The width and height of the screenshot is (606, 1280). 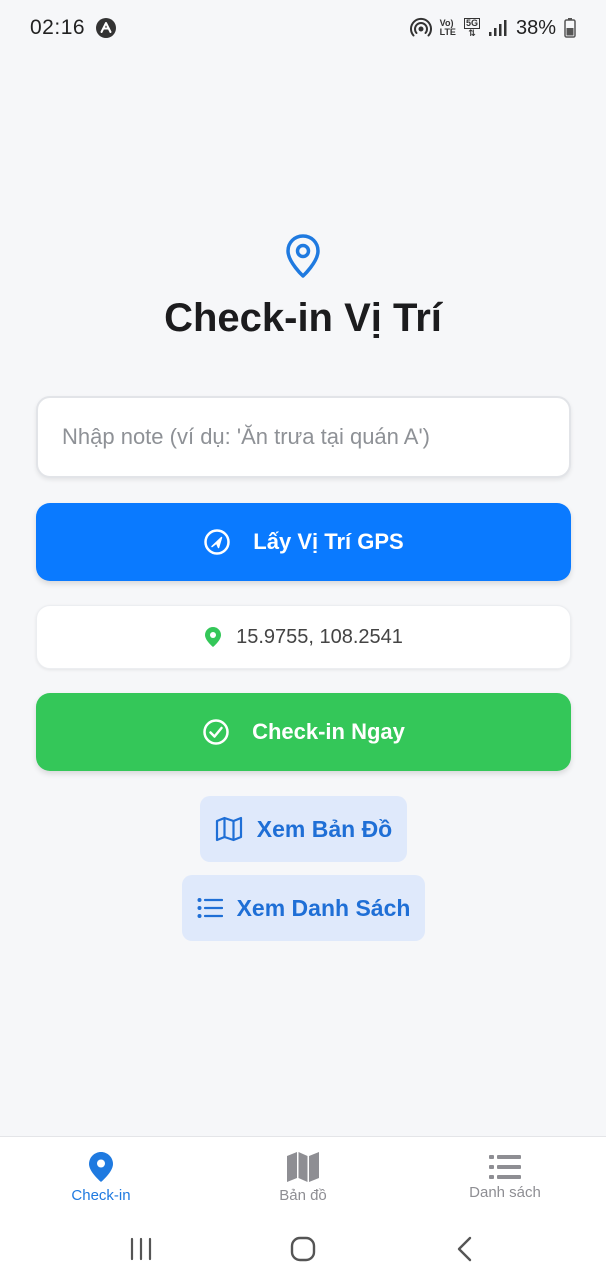 I want to click on tab-list-label: Danh sách, so click(x=505, y=1192).